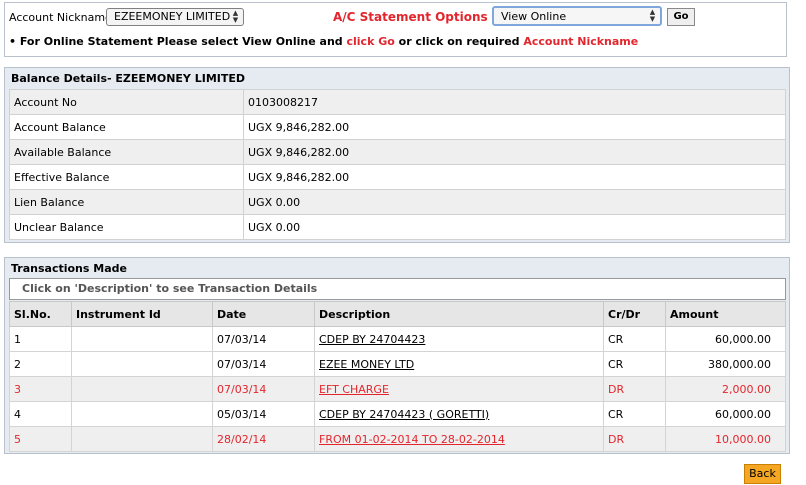  Describe the element at coordinates (40, 364) in the screenshot. I see `cell-slno: 2` at that location.